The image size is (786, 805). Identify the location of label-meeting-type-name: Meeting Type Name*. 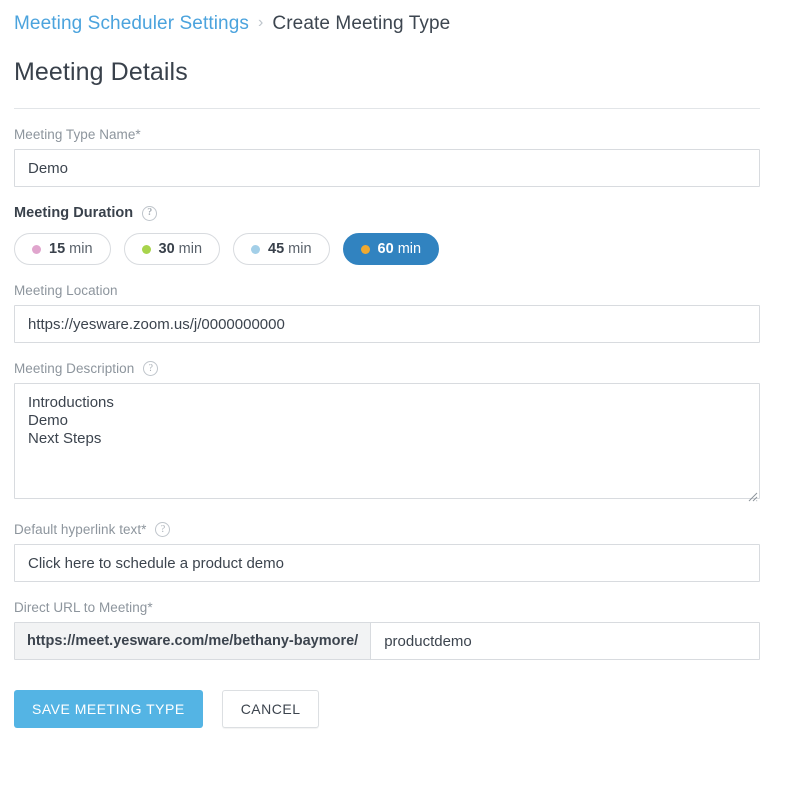
(393, 134).